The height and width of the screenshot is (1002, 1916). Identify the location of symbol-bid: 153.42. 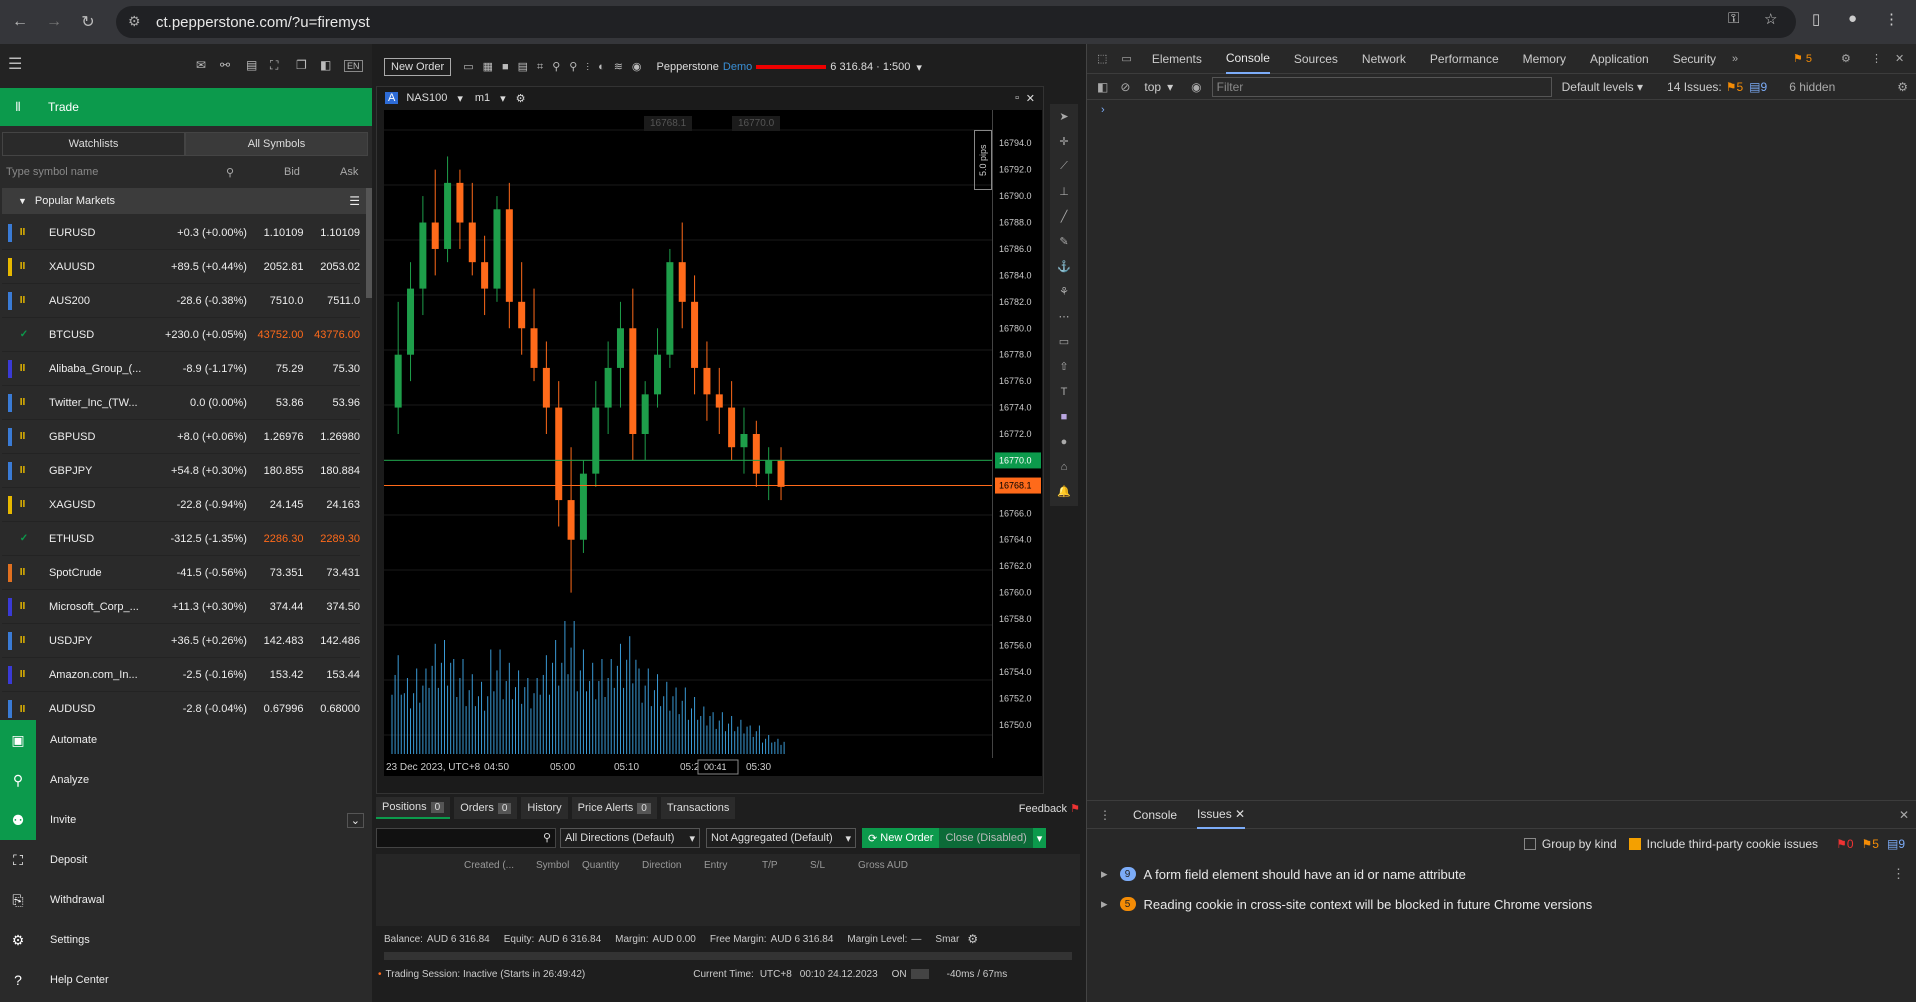
(275, 675).